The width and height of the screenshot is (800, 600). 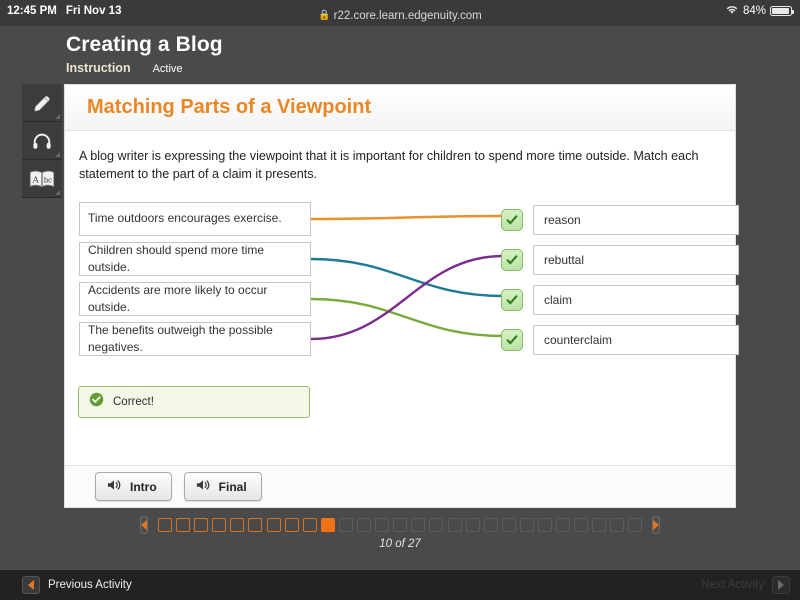 What do you see at coordinates (144, 44) in the screenshot?
I see `page-title: Creating a Blog` at bounding box center [144, 44].